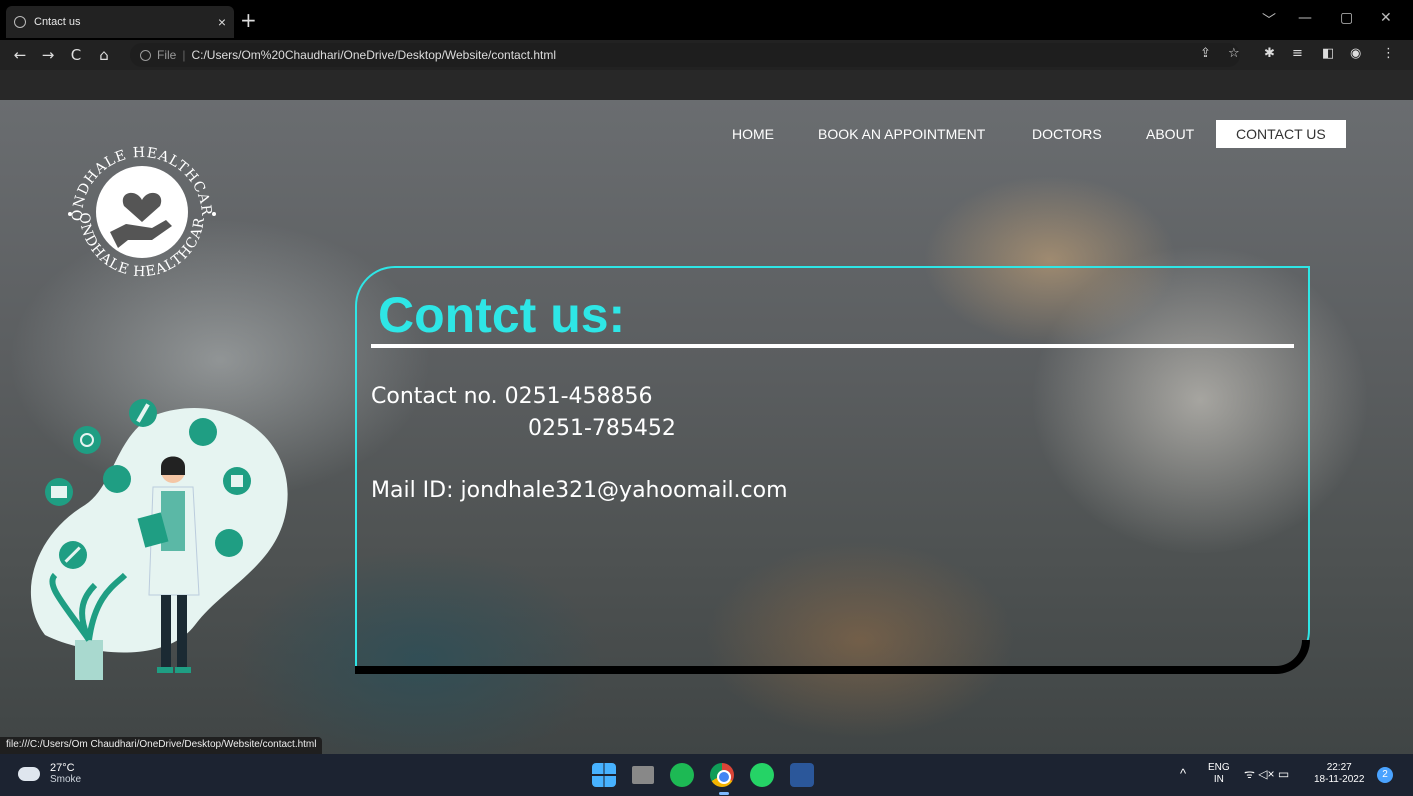 Image resolution: width=1413 pixels, height=796 pixels. What do you see at coordinates (120, 22) in the screenshot?
I see `tab-contact: Cntact us ×` at bounding box center [120, 22].